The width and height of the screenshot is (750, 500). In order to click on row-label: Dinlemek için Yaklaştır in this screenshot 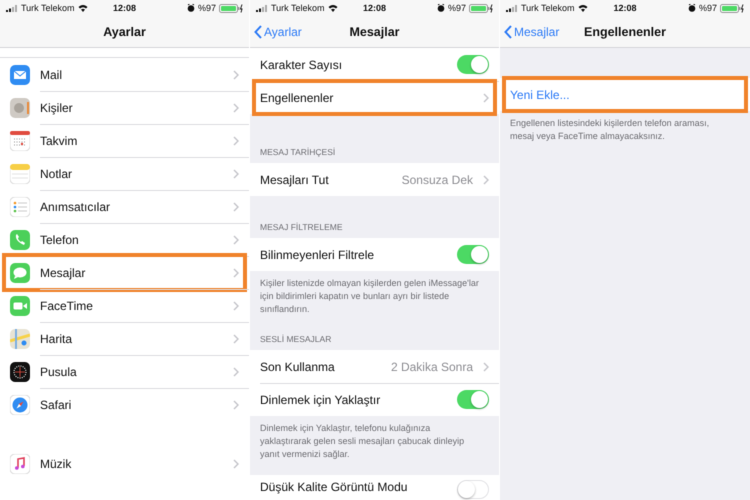, I will do `click(321, 399)`.